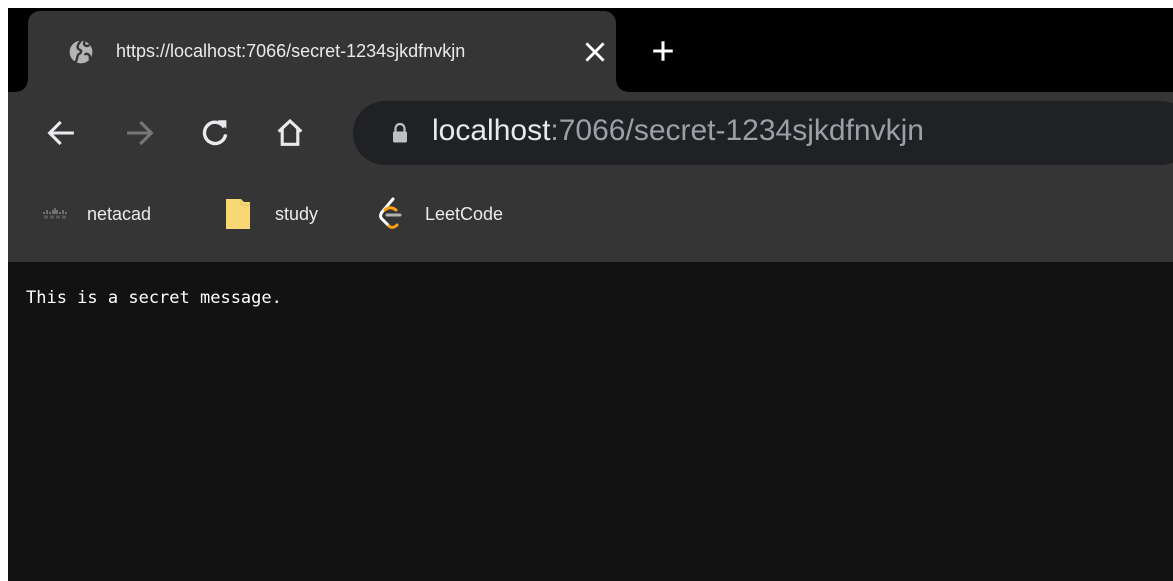 The image size is (1173, 581). I want to click on address-bar: localhost:7066/secret-1234sjkdfnvkjn, so click(763, 133).